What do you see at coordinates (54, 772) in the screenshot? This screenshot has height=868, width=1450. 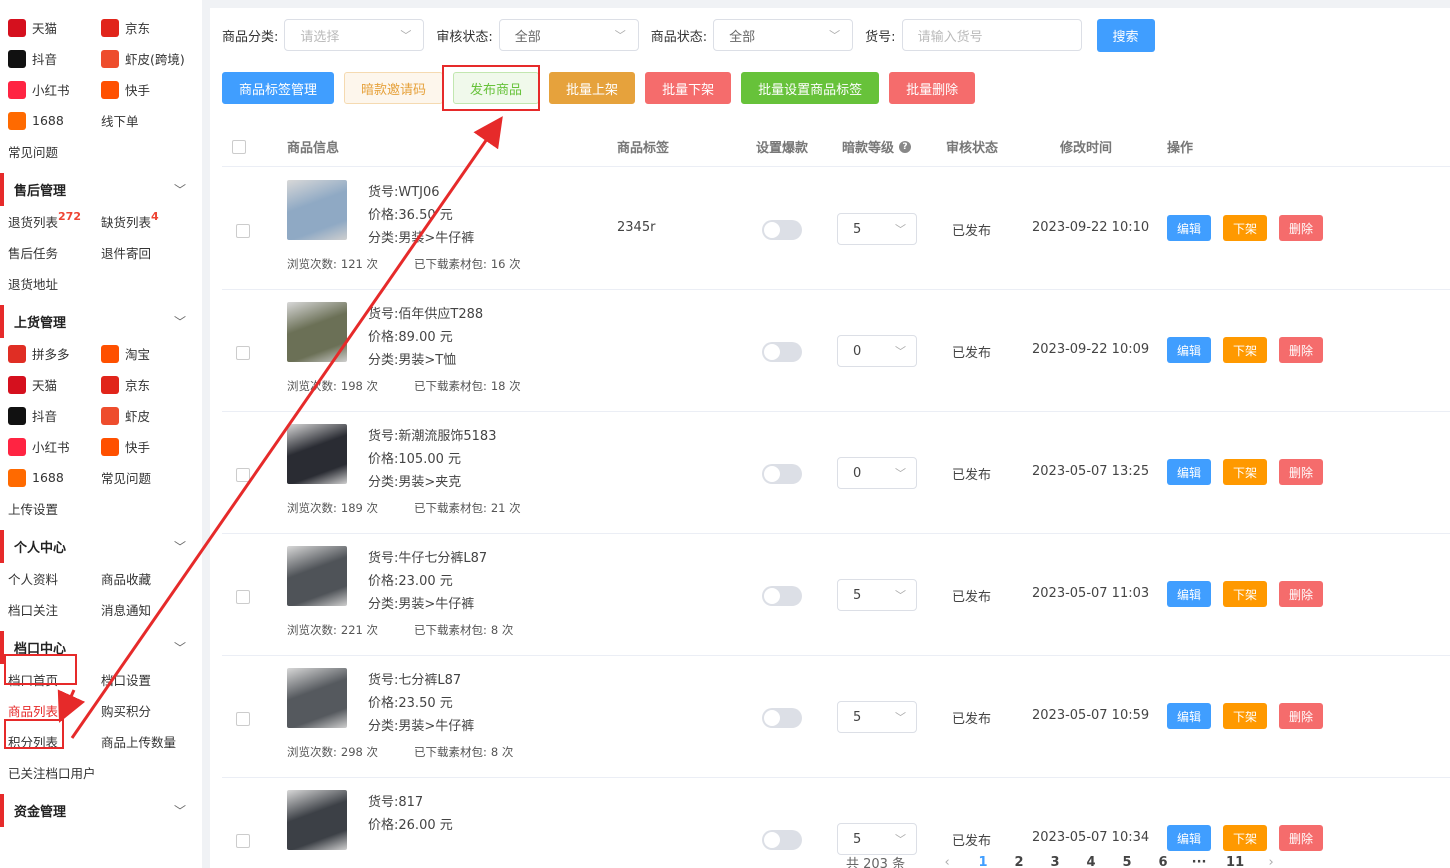 I see `sidebar-item: 已关注档口用户` at bounding box center [54, 772].